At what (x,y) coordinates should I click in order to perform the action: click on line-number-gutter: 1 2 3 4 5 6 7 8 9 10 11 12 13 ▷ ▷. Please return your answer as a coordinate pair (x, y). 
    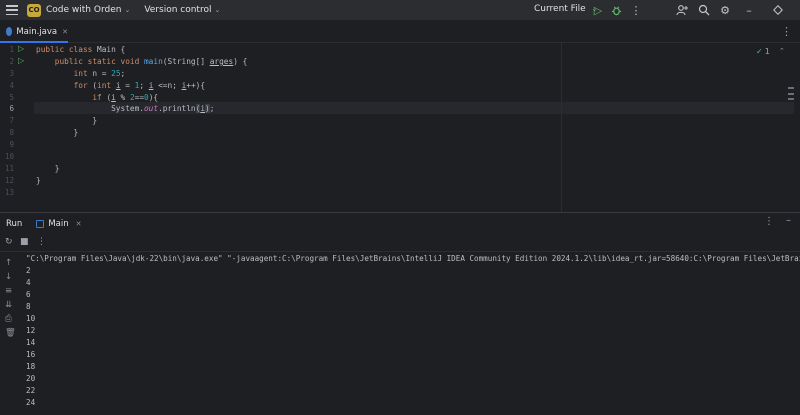
    Looking at the image, I should click on (17, 127).